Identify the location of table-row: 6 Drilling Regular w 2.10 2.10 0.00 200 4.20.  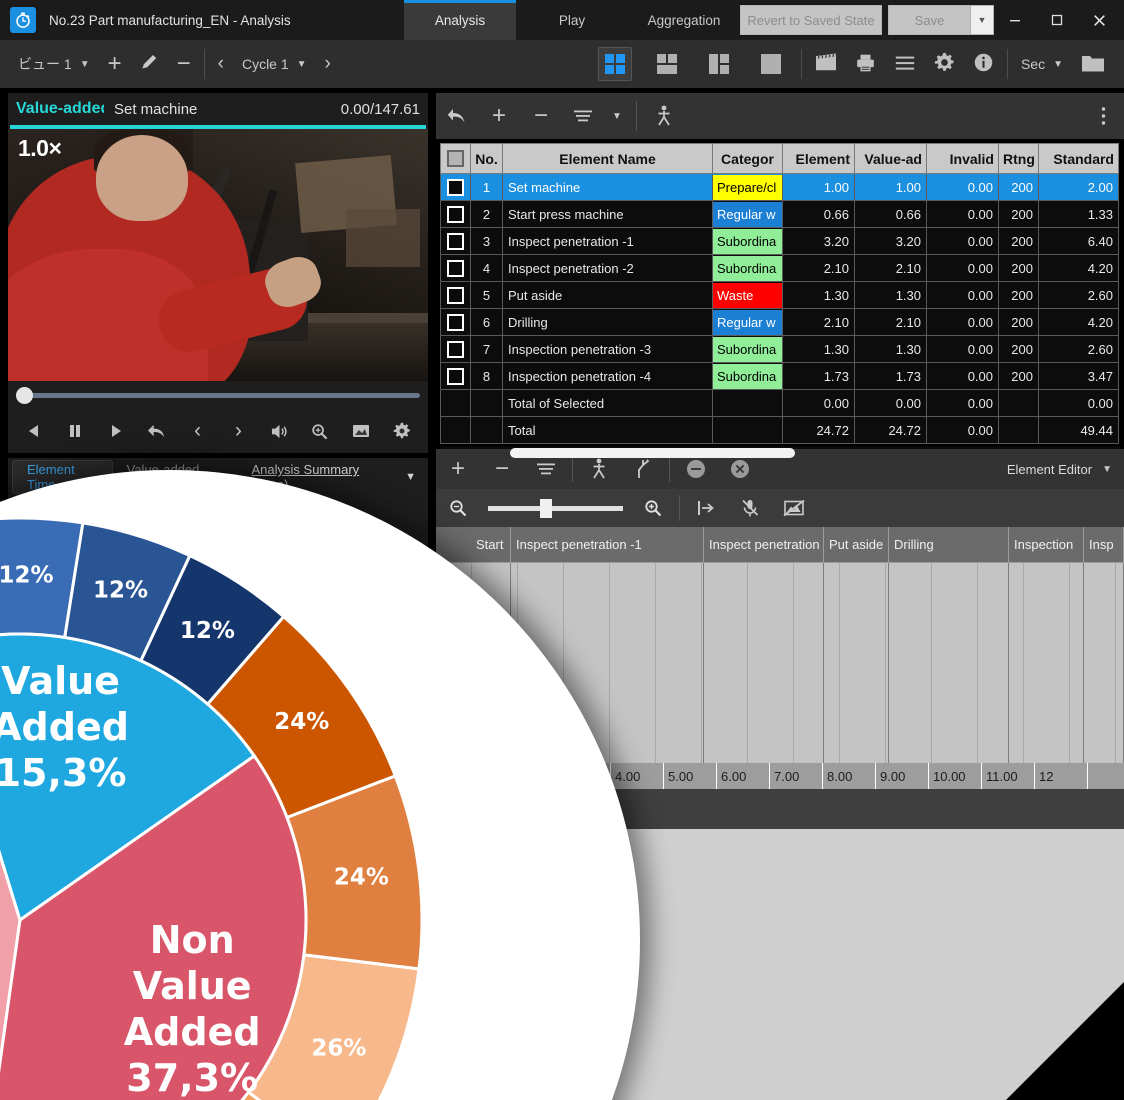
(779, 322).